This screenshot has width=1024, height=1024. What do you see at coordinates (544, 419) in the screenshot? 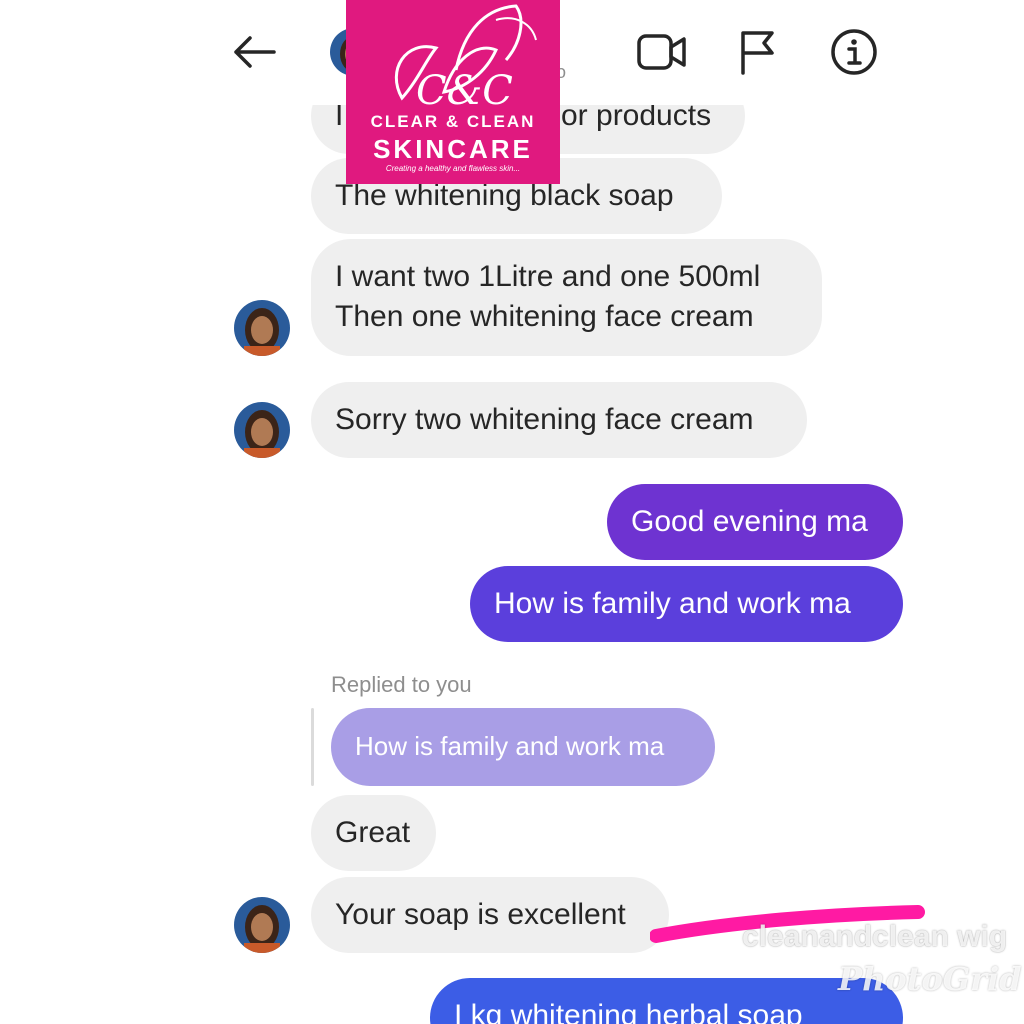
I see `message-text: Sorry two whitening face cream` at bounding box center [544, 419].